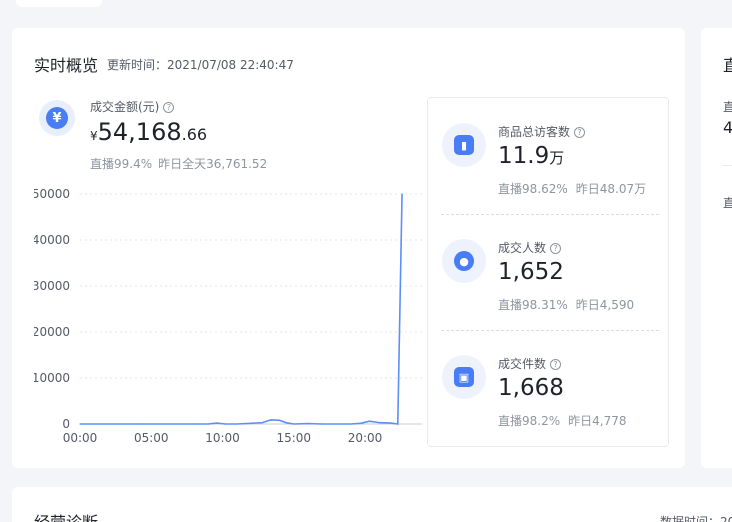  I want to click on user-coin-icon: ●, so click(464, 261).